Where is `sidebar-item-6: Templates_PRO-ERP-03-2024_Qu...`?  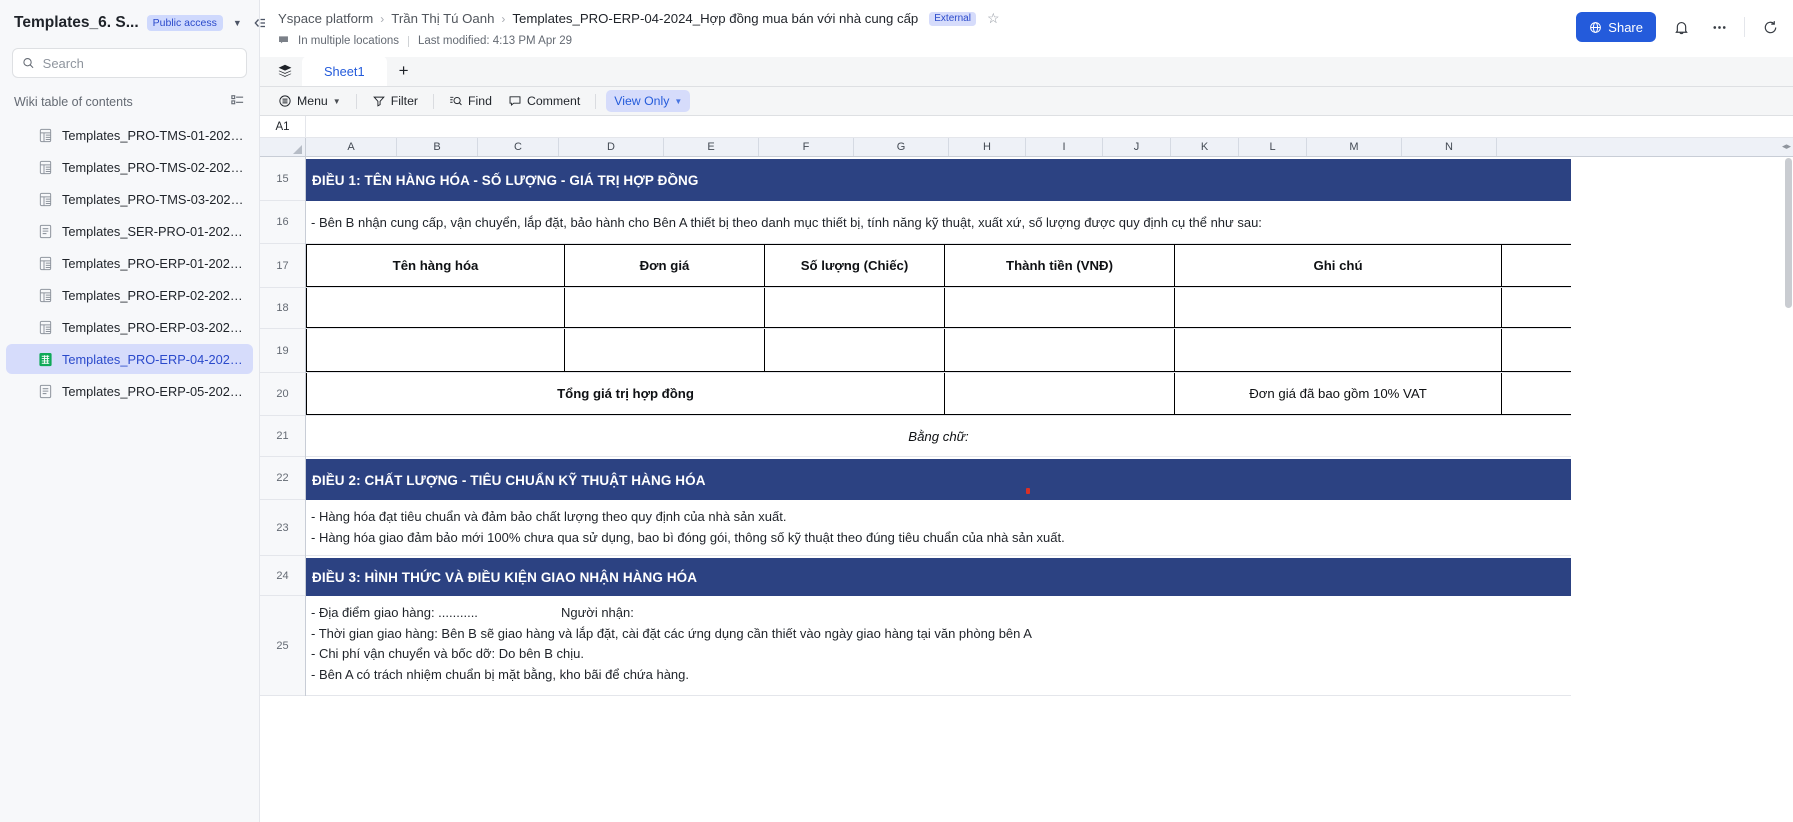 sidebar-item-6: Templates_PRO-ERP-03-2024_Qu... is located at coordinates (129, 327).